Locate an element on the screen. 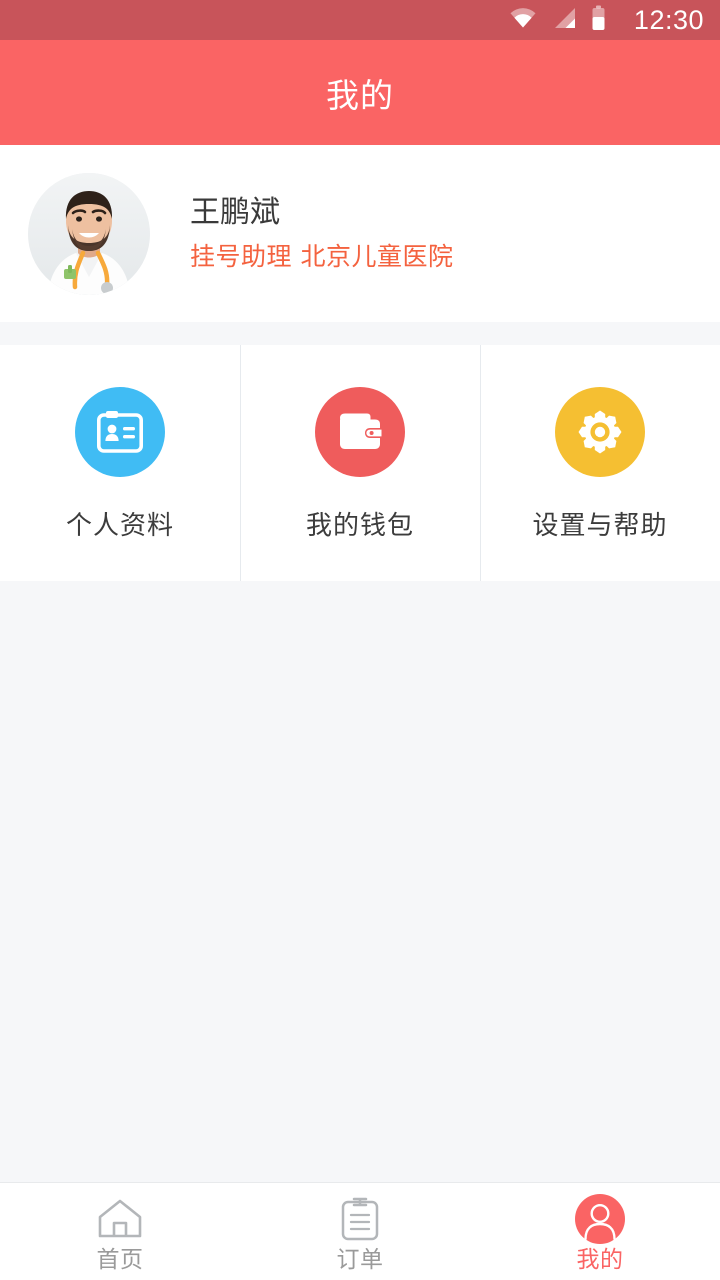 Image resolution: width=720 pixels, height=1280 pixels. nav-home: 首页 is located at coordinates (120, 1231).